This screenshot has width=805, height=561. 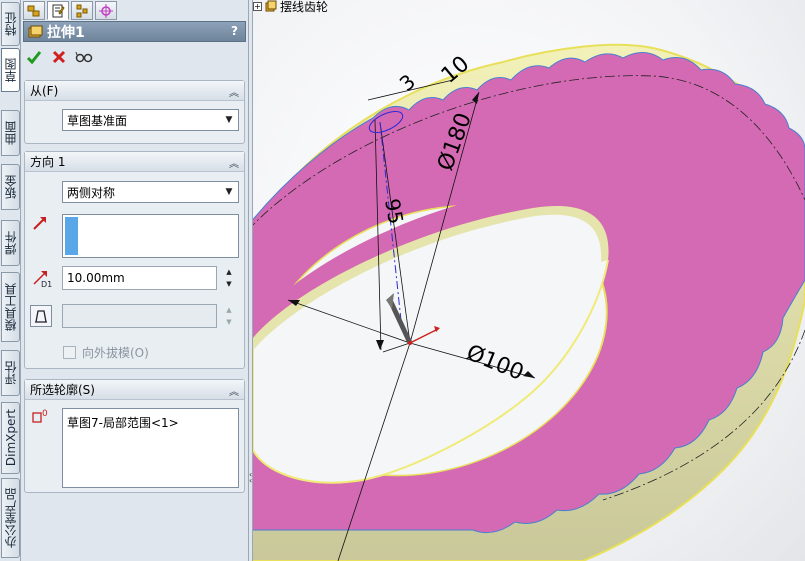 I want to click on selected-contours-header: 所选轮廓(S) ︽, so click(x=134, y=390).